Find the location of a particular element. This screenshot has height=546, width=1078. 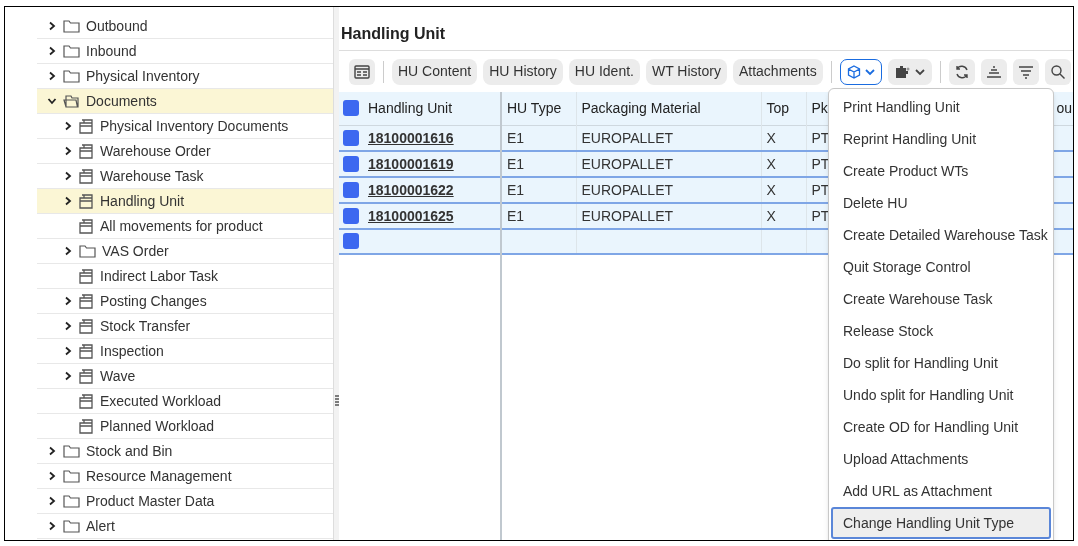

handling-unit-link: 18100001616 is located at coordinates (411, 137).